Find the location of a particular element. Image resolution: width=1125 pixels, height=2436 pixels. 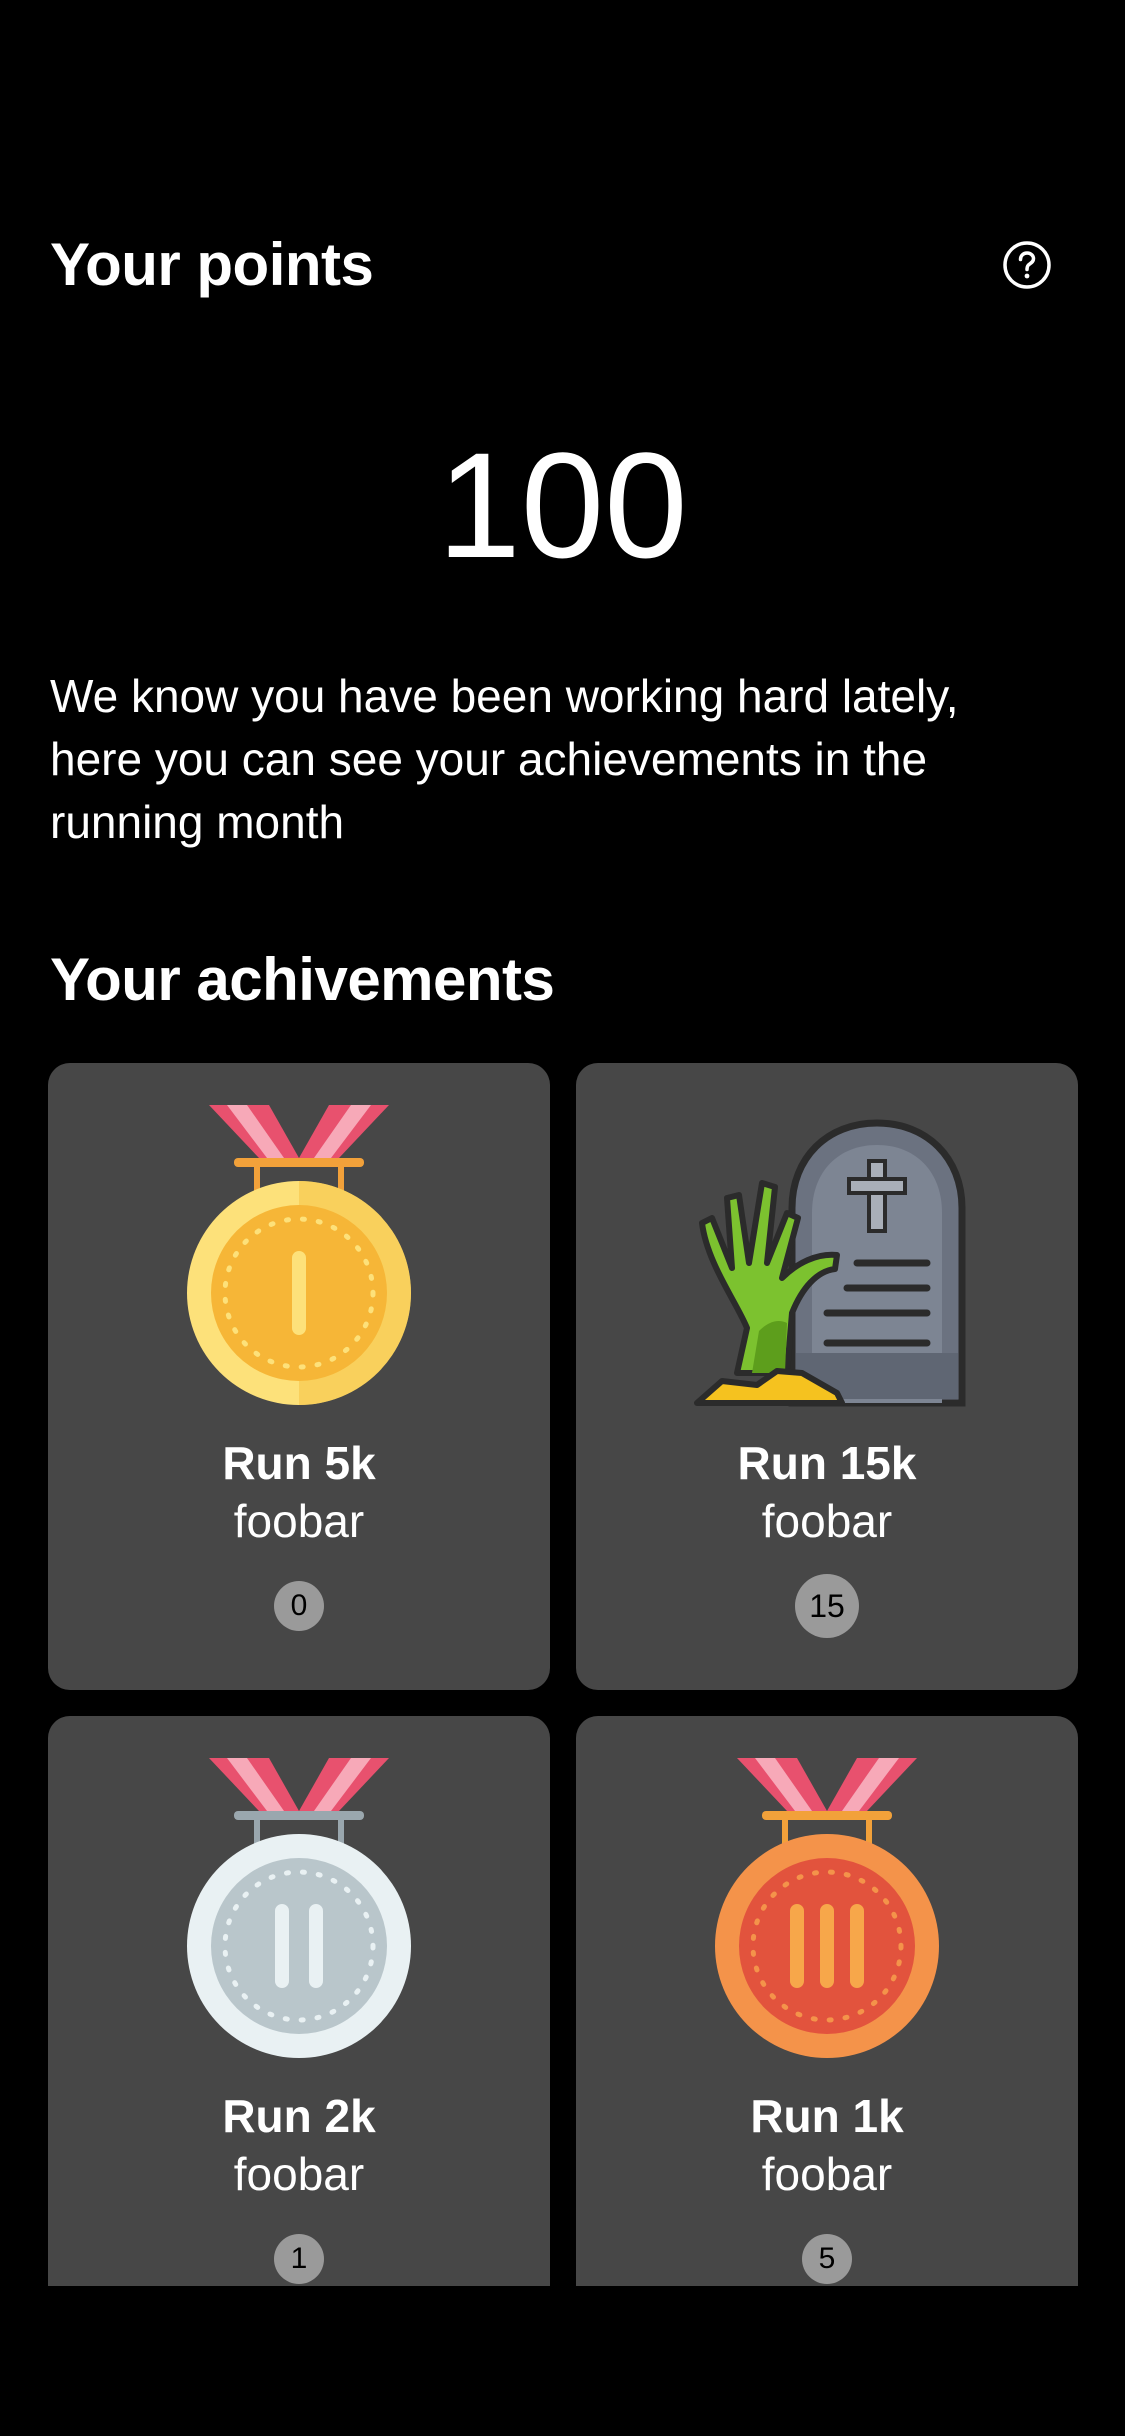

achievement-card: Run 15k foobar 15 is located at coordinates (827, 1376).